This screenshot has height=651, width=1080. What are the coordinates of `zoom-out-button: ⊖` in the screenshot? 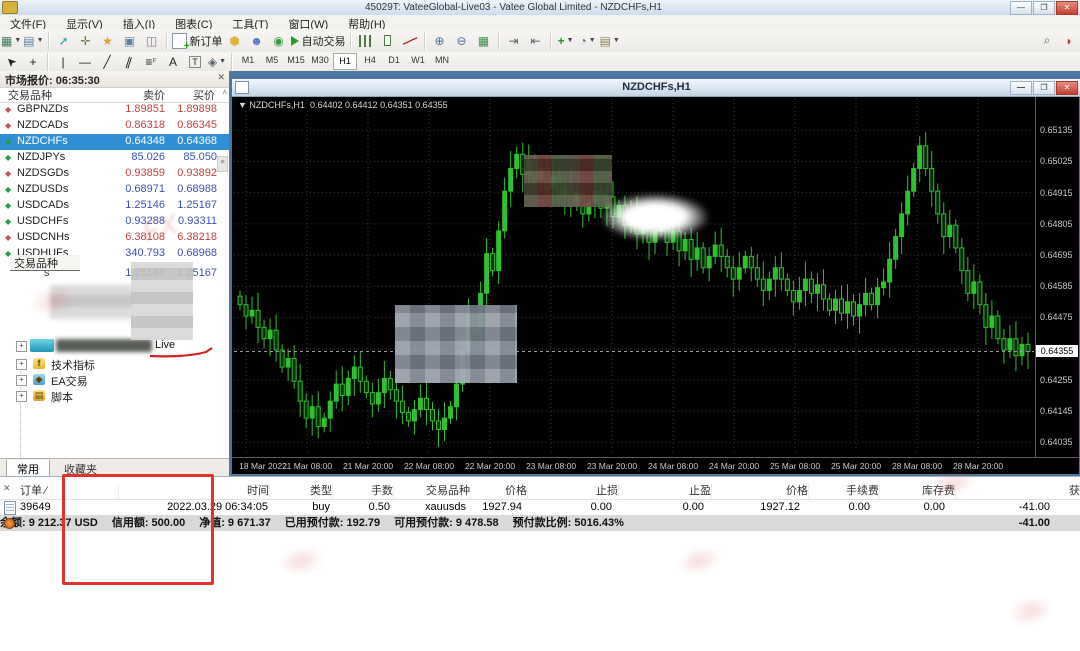 It's located at (462, 40).